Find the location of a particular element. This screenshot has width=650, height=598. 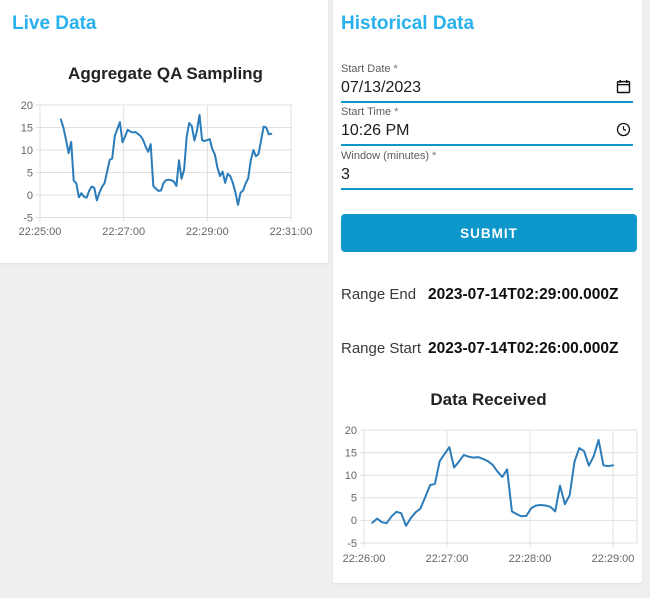

start-time-field: Start Time * 10:26 PM is located at coordinates (487, 124).